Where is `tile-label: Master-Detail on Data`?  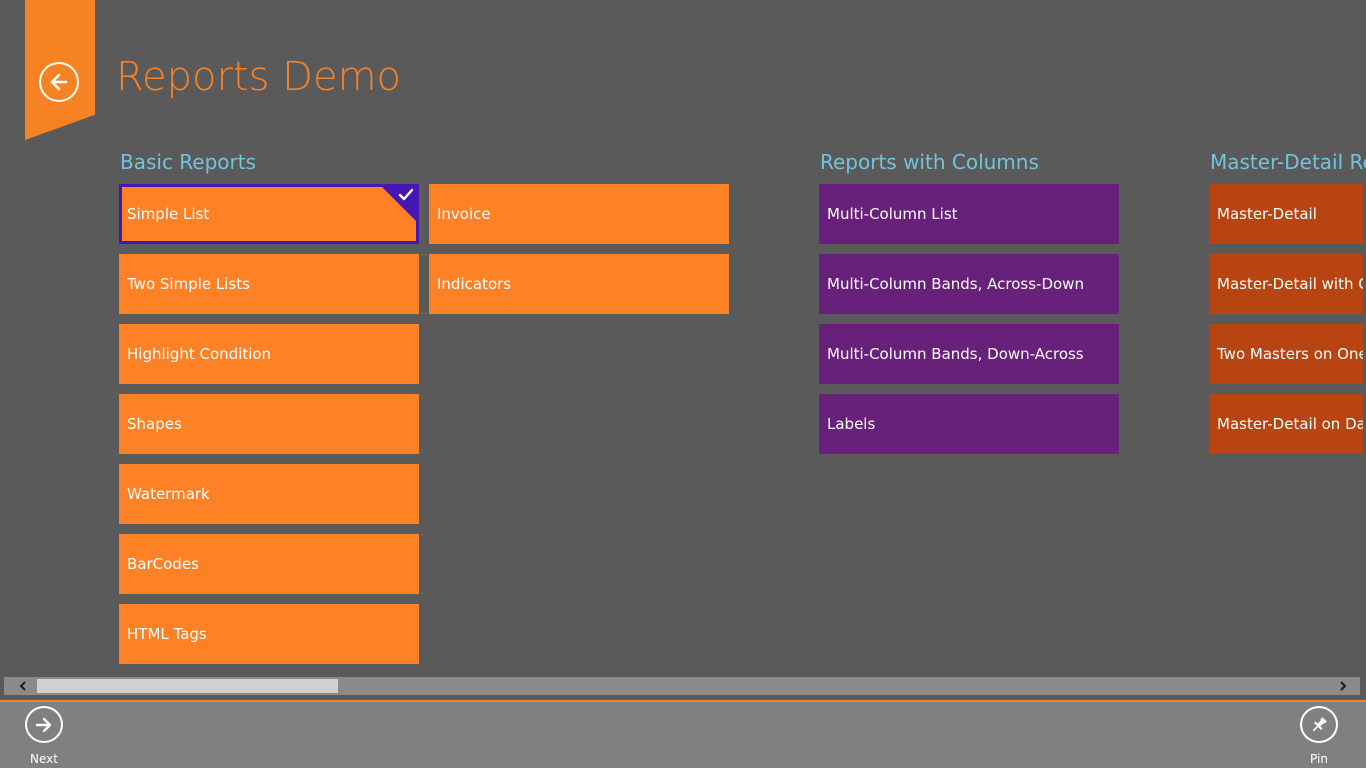
tile-label: Master-Detail on Data is located at coordinates (1290, 424).